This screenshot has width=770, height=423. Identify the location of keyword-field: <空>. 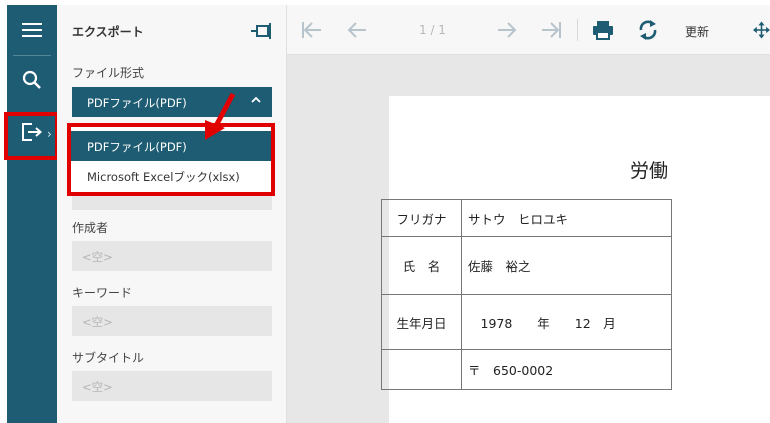
(172, 321).